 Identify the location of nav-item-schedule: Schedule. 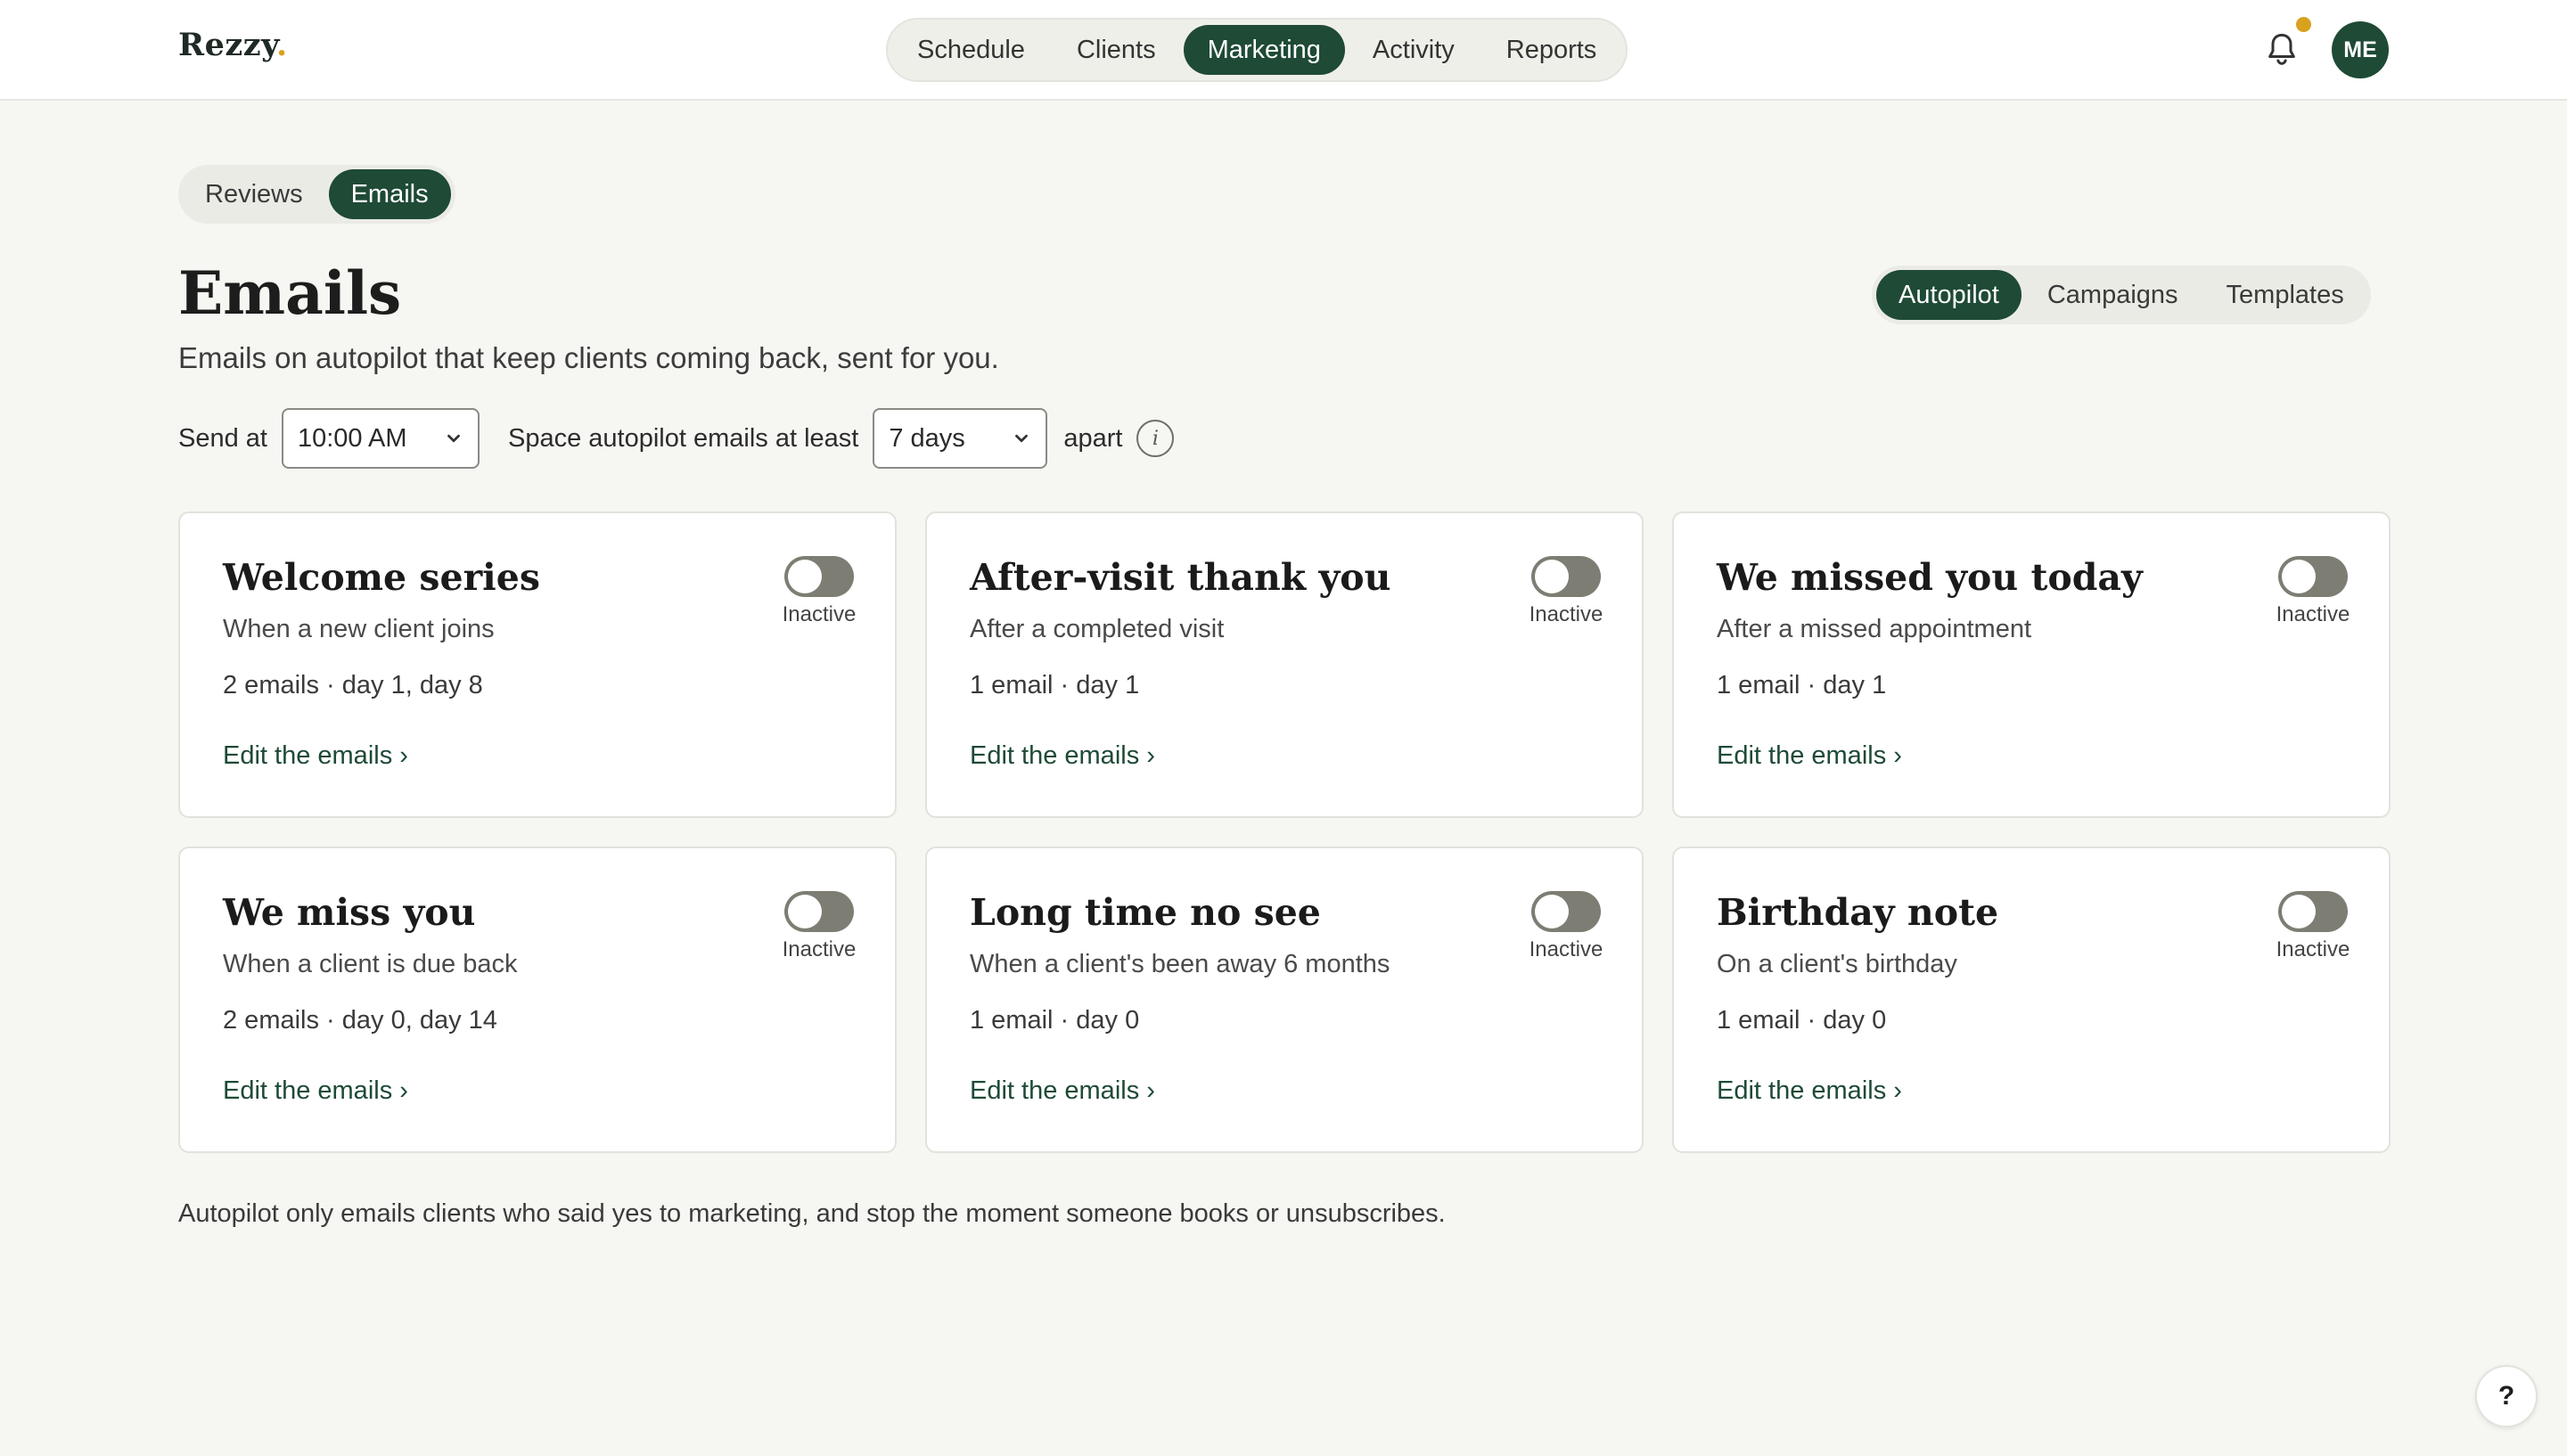
(971, 50).